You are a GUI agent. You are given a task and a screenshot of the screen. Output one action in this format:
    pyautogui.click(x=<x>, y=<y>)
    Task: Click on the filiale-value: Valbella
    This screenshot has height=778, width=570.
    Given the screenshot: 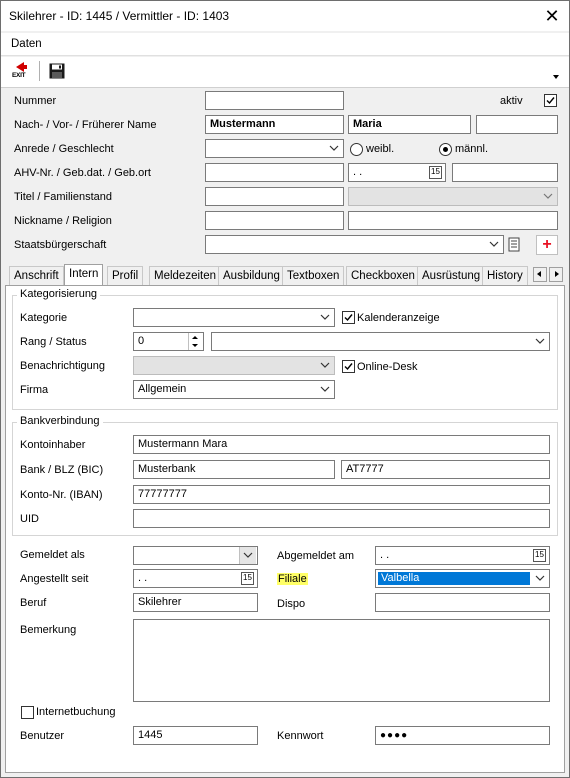 What is the action you would take?
    pyautogui.click(x=400, y=578)
    